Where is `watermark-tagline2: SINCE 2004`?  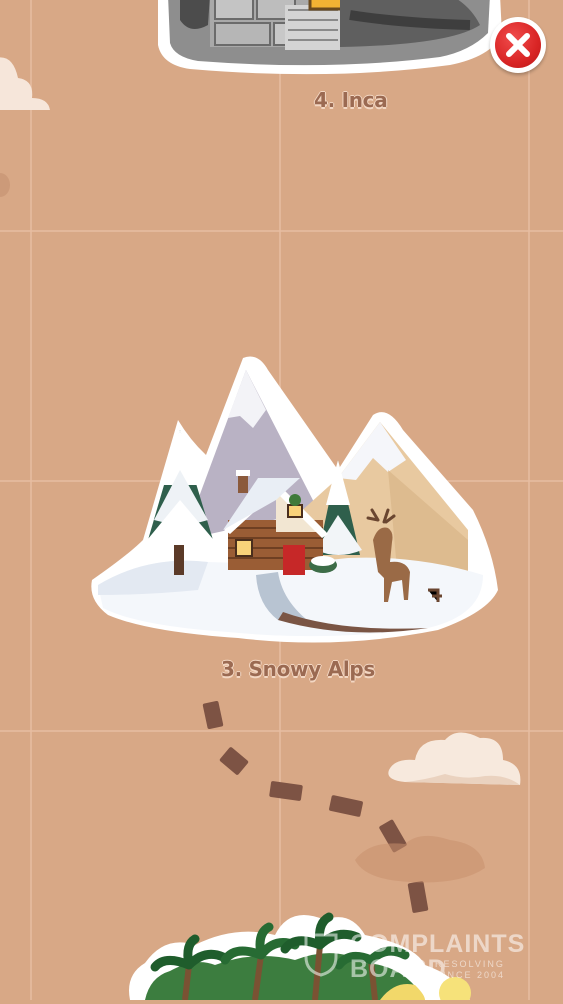
watermark-tagline2: SINCE 2004 is located at coordinates (470, 975).